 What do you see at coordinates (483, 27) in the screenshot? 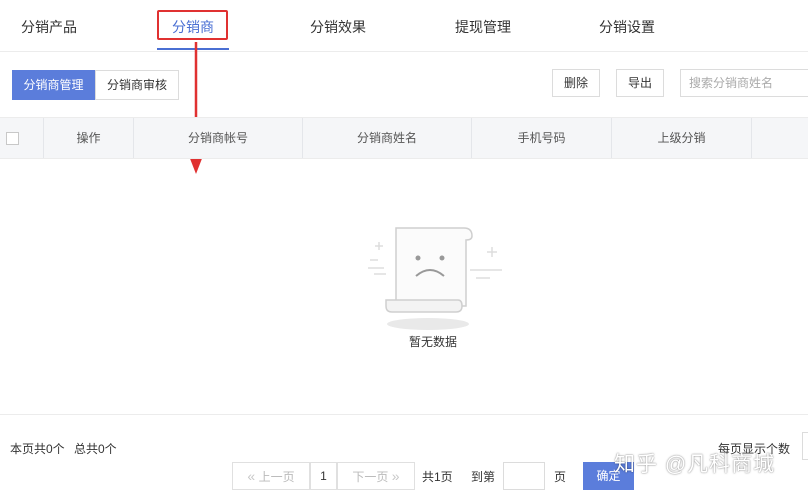
I see `tab-withdrawal-management: 提现管理` at bounding box center [483, 27].